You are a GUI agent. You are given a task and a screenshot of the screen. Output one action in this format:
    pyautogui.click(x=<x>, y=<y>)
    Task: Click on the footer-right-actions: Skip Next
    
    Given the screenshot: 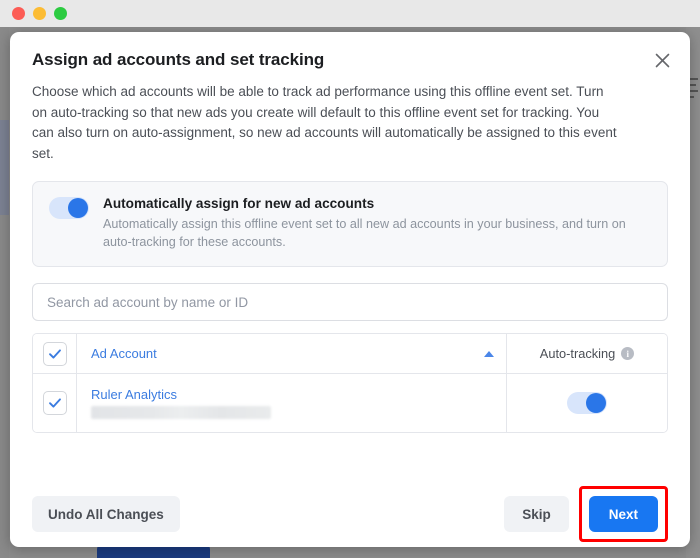 What is the action you would take?
    pyautogui.click(x=586, y=514)
    